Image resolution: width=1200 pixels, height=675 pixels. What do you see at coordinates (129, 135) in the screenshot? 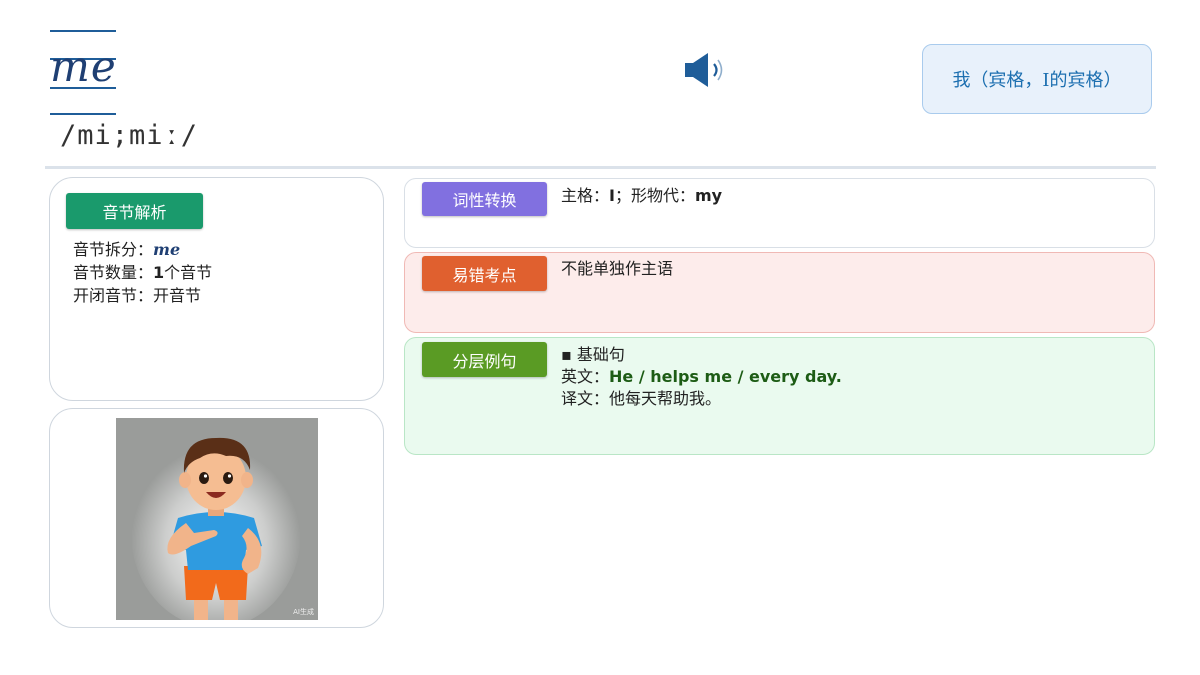
I see `phonetic-transcription: /mi;miː/` at bounding box center [129, 135].